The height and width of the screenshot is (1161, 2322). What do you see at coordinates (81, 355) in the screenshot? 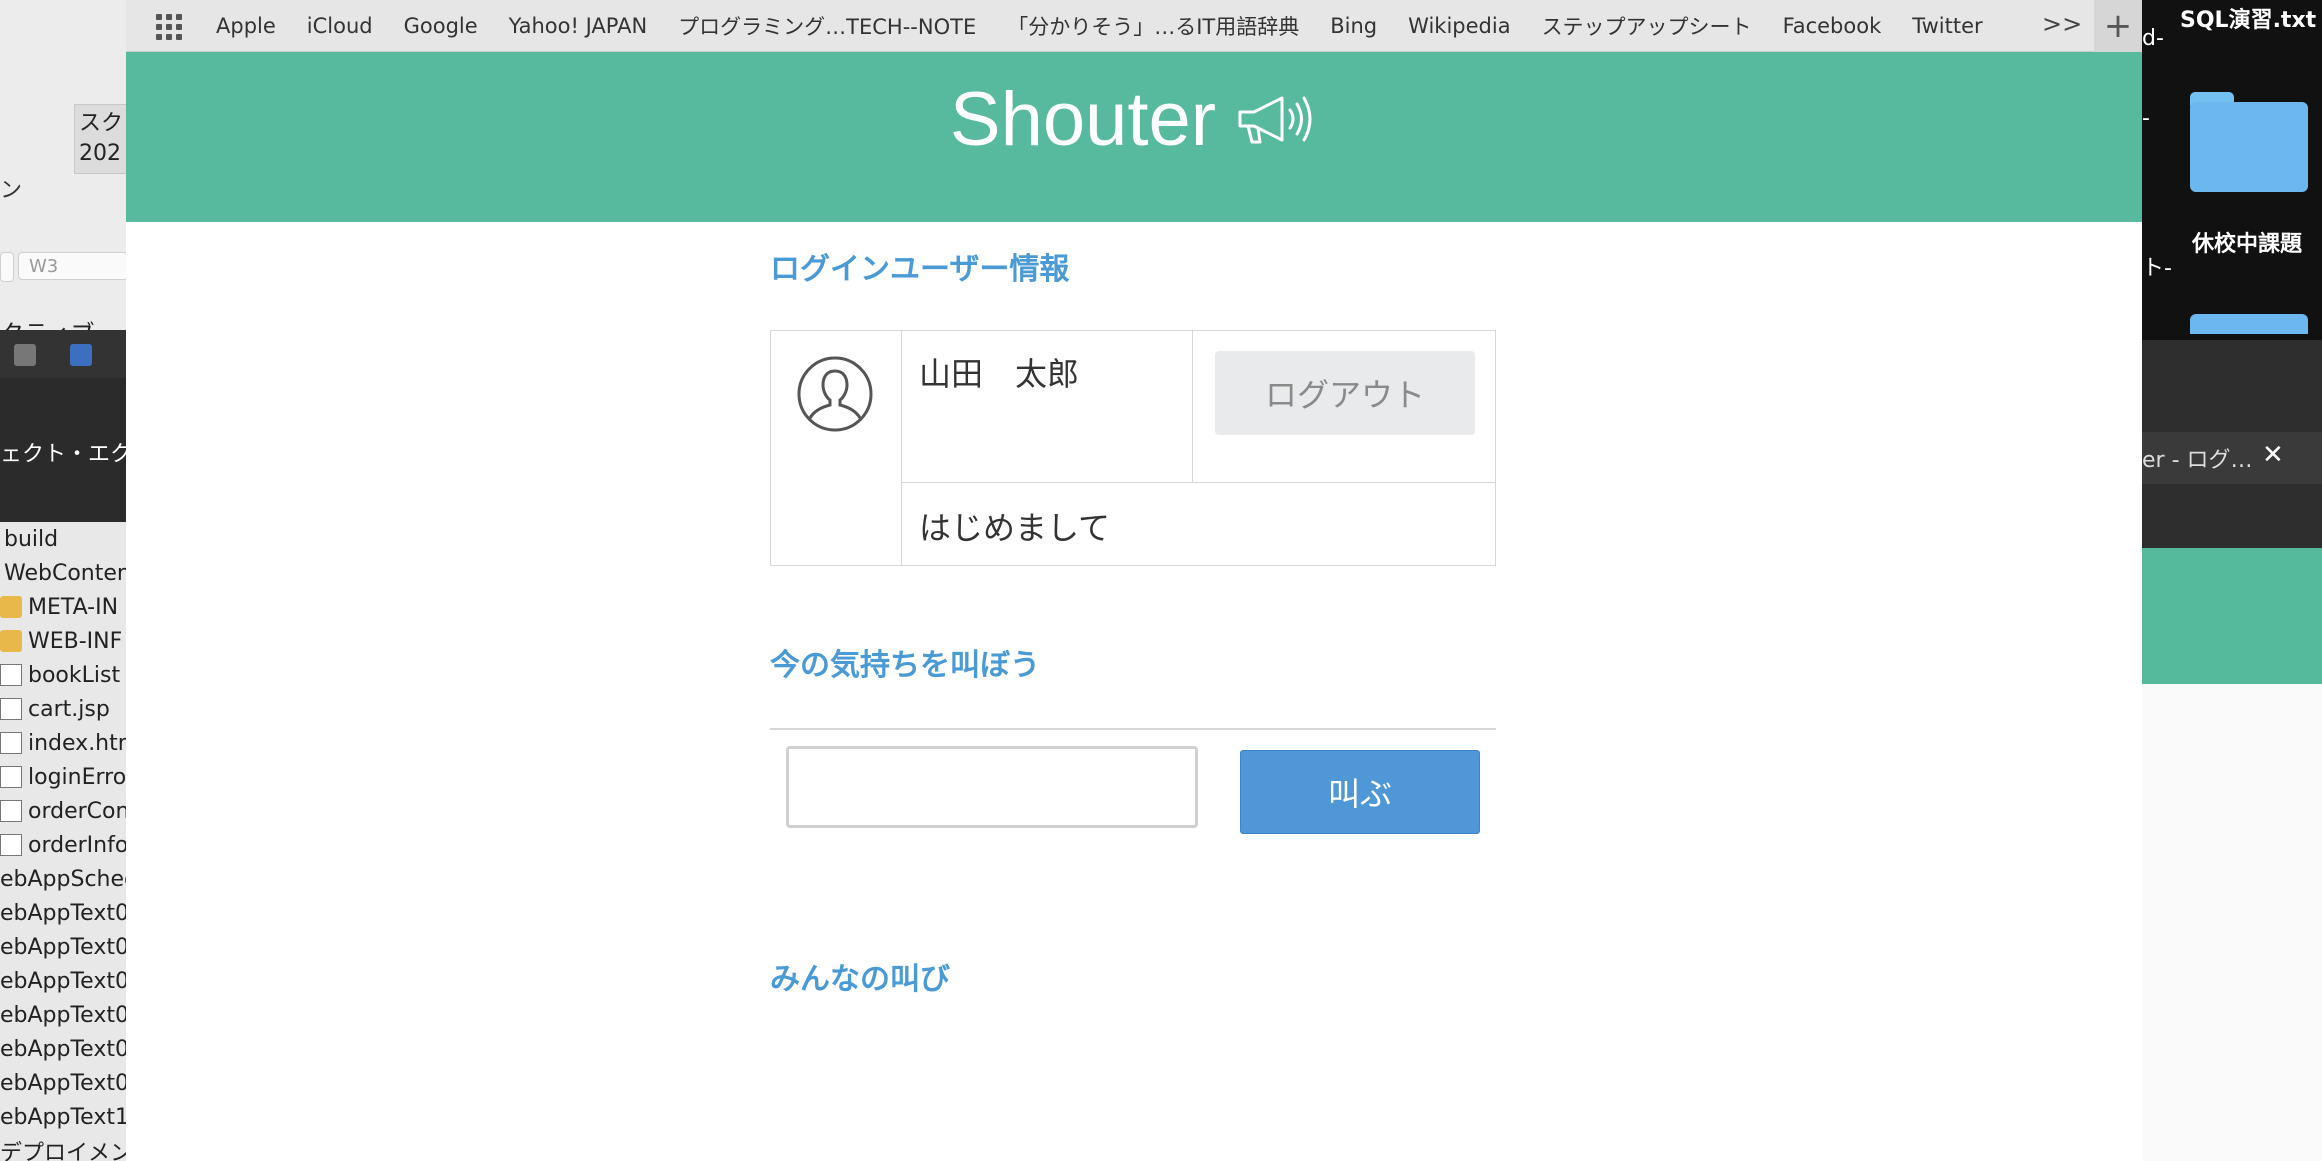
I see `view-menu-icon` at bounding box center [81, 355].